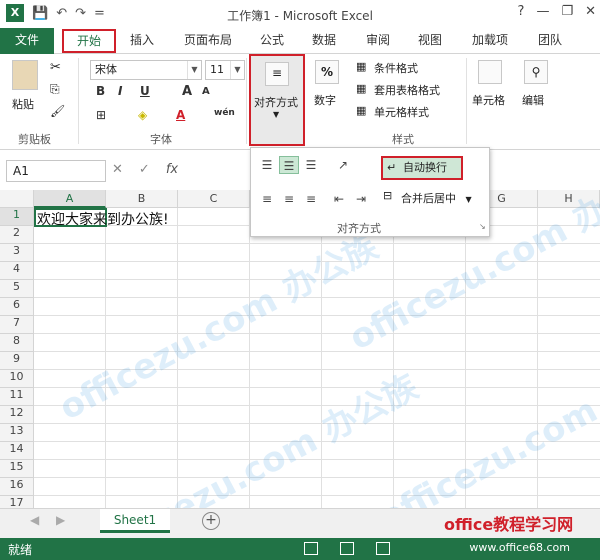 The height and width of the screenshot is (560, 600). Describe the element at coordinates (17, 361) in the screenshot. I see `row-header: 9` at that location.